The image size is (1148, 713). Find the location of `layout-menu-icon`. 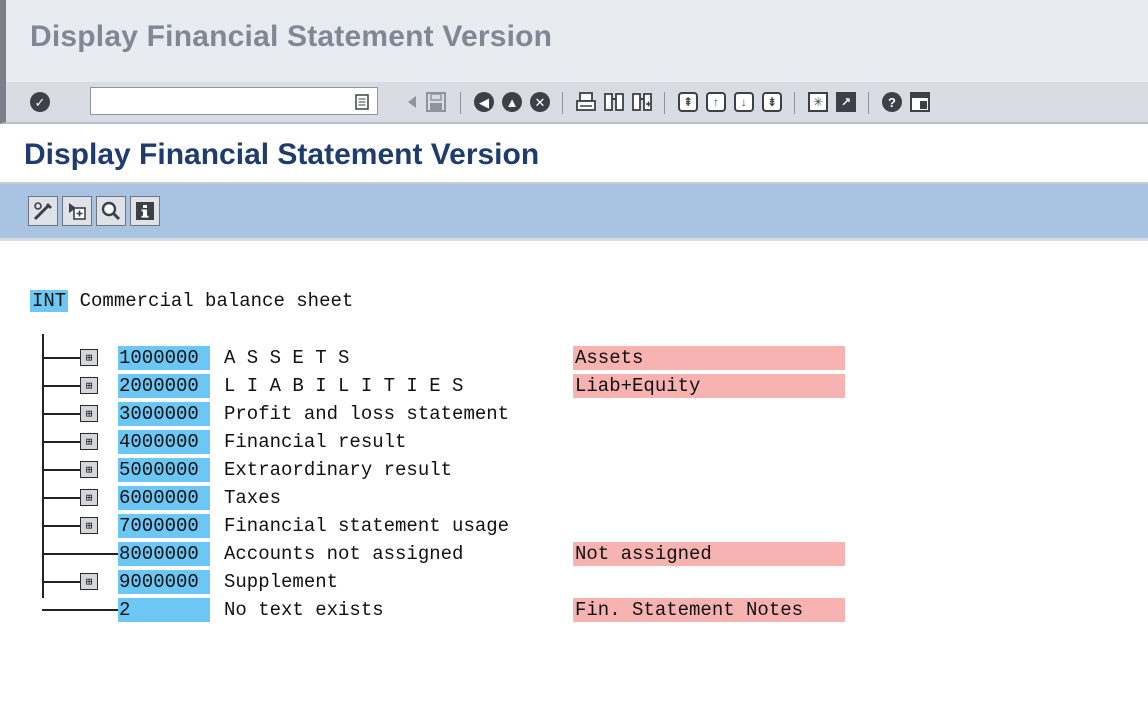

layout-menu-icon is located at coordinates (920, 102).